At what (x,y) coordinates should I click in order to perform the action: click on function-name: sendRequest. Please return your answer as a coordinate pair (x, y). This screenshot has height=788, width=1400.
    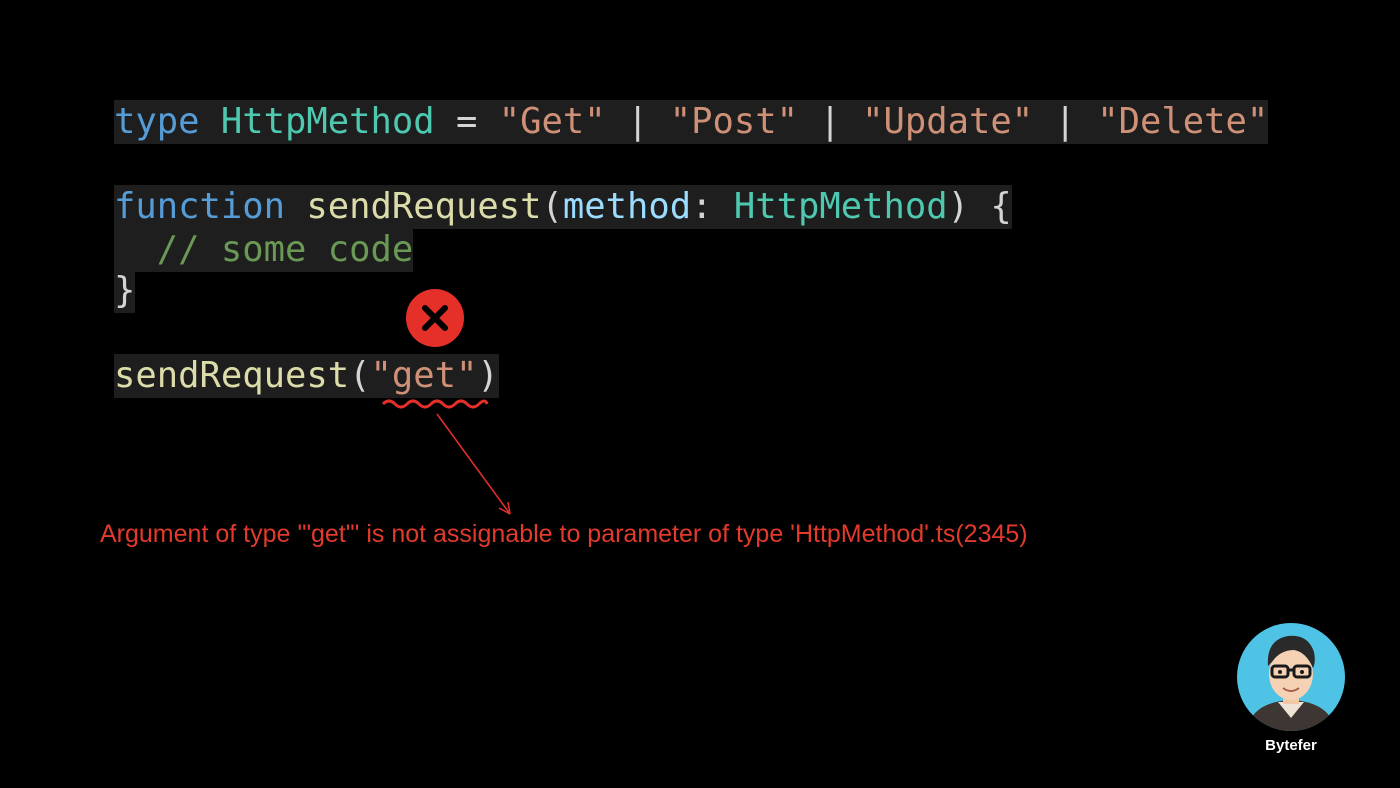
    Looking at the image, I should click on (424, 206).